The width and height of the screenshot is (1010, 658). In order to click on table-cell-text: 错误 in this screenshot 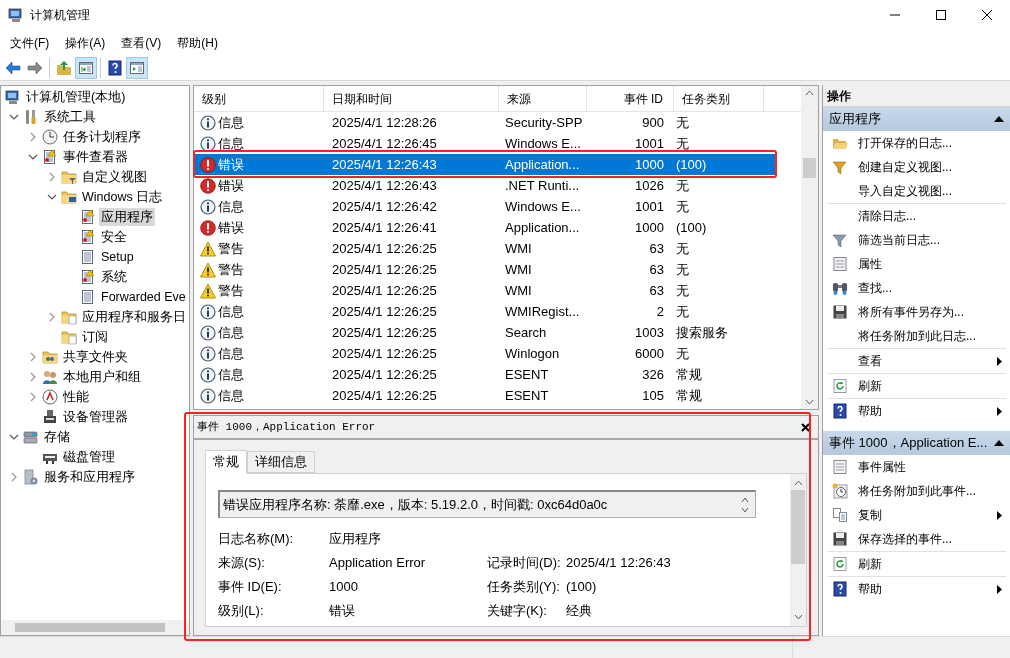, I will do `click(231, 227)`.